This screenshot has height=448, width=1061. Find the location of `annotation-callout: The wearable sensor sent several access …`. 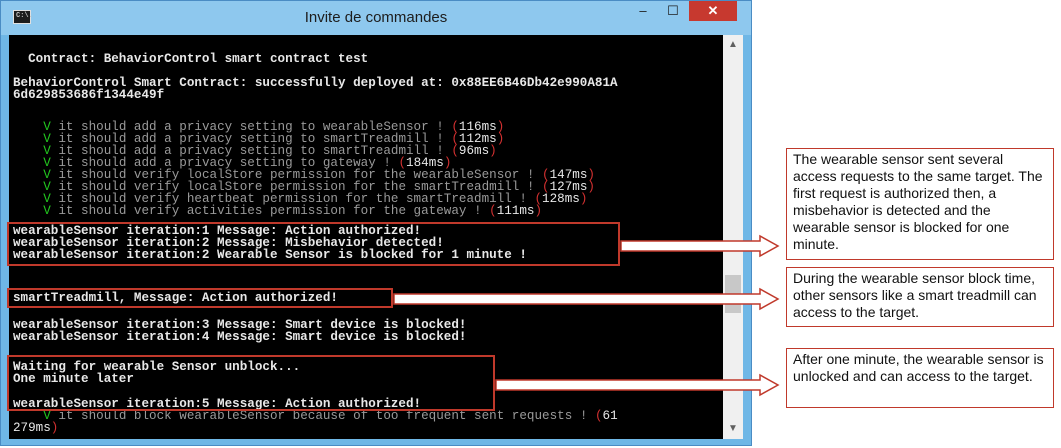

annotation-callout: The wearable sensor sent several access … is located at coordinates (920, 204).